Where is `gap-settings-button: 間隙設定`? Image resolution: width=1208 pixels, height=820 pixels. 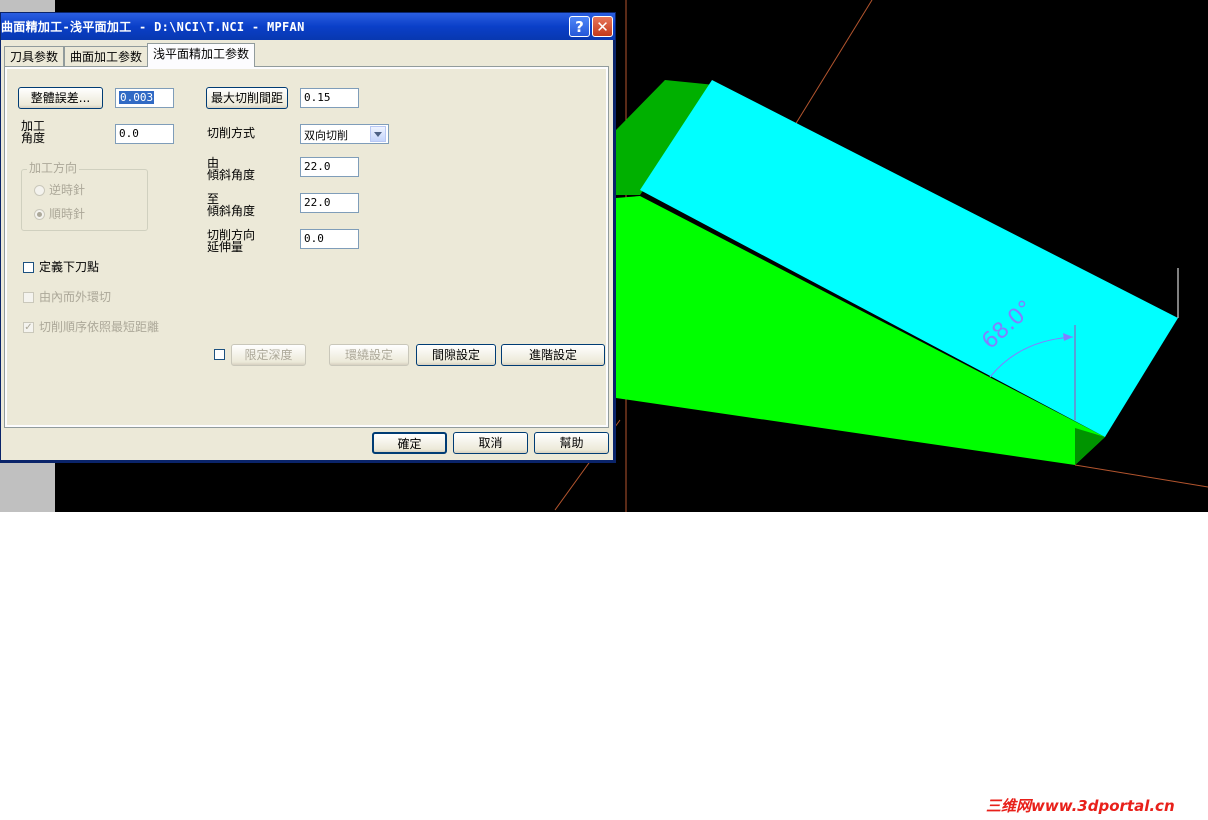
gap-settings-button: 間隙設定 is located at coordinates (456, 355).